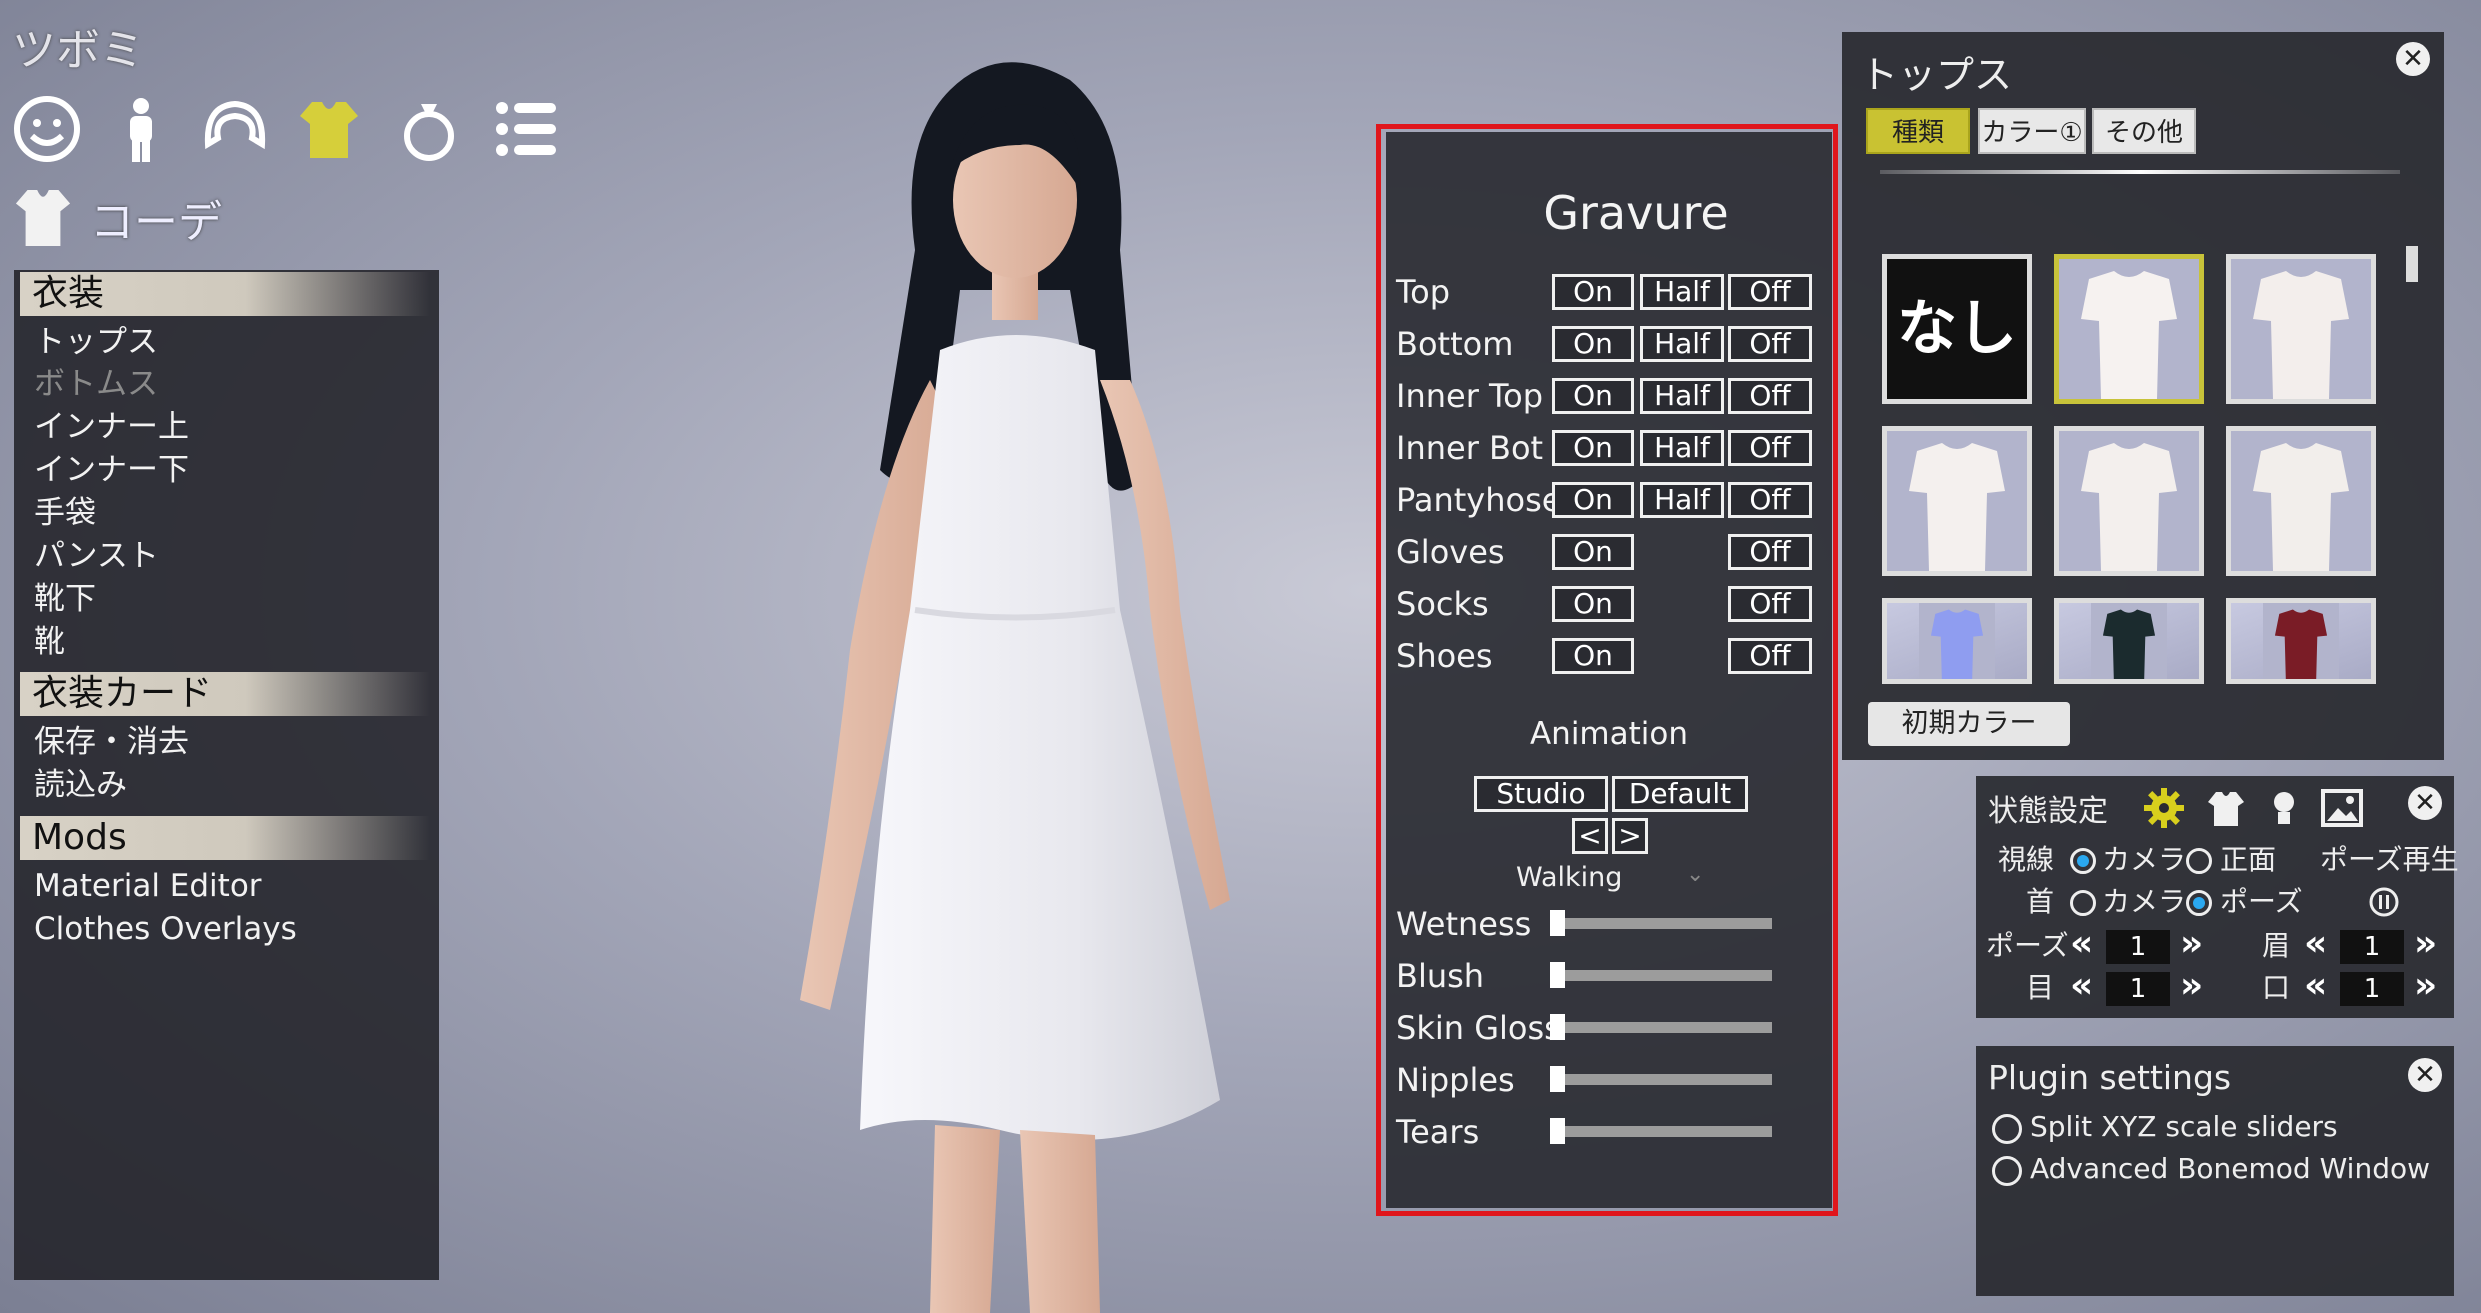 Image resolution: width=2481 pixels, height=1313 pixels. Describe the element at coordinates (1770, 448) in the screenshot. I see `inner-bot-off-button: Off` at that location.